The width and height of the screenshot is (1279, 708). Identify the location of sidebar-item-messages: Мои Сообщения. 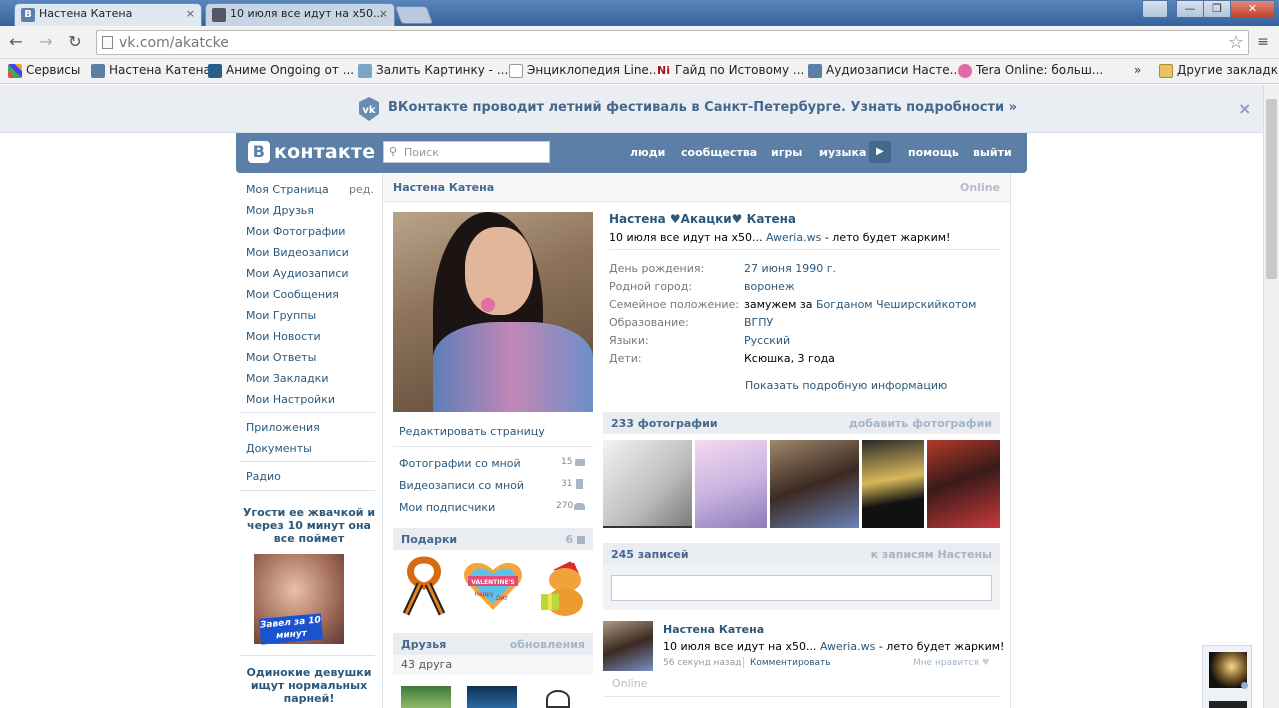
(292, 294).